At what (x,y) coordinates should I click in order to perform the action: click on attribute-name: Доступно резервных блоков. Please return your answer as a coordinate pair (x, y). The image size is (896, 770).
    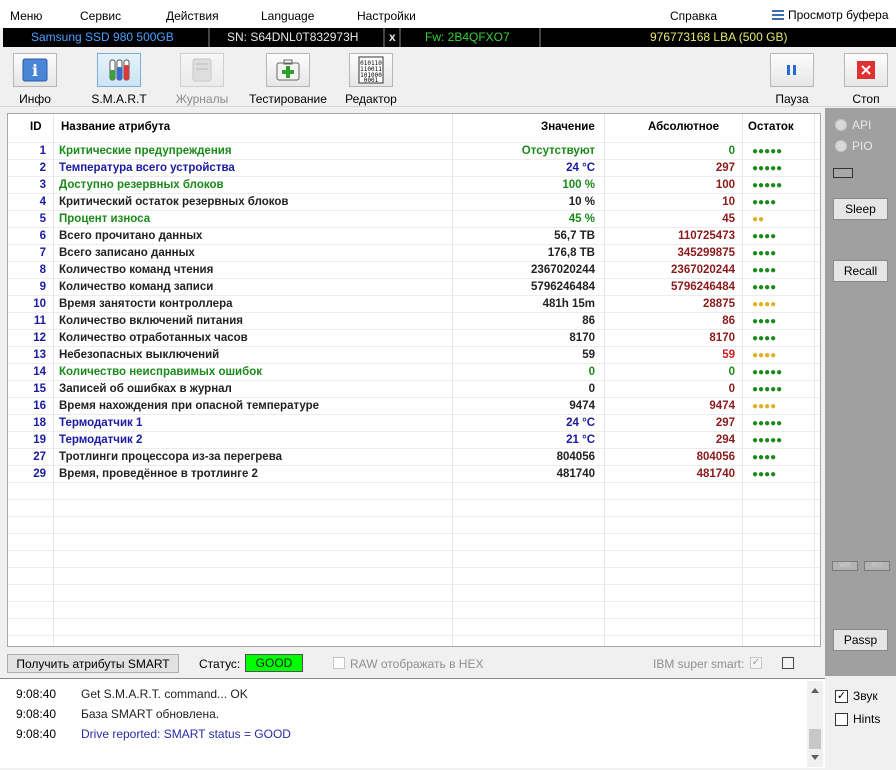
    Looking at the image, I should click on (141, 185).